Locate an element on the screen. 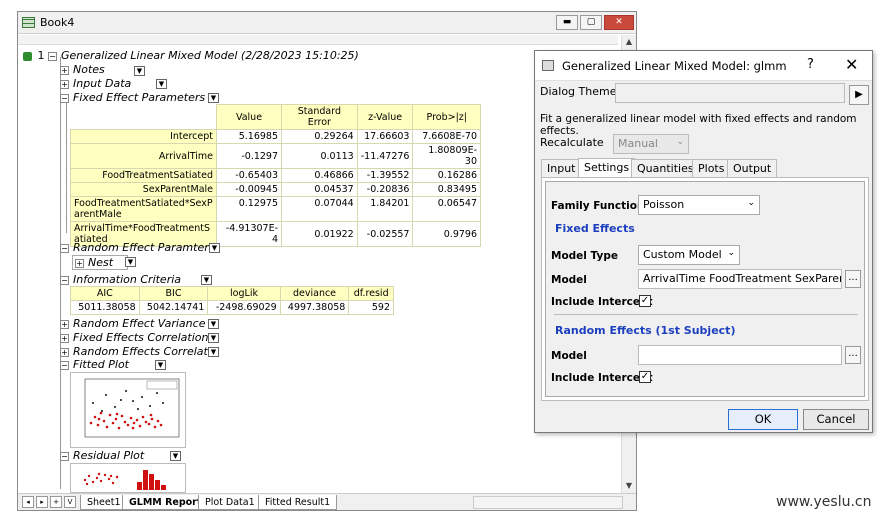  tab-plot-data1: Plot Data1 is located at coordinates (230, 502).